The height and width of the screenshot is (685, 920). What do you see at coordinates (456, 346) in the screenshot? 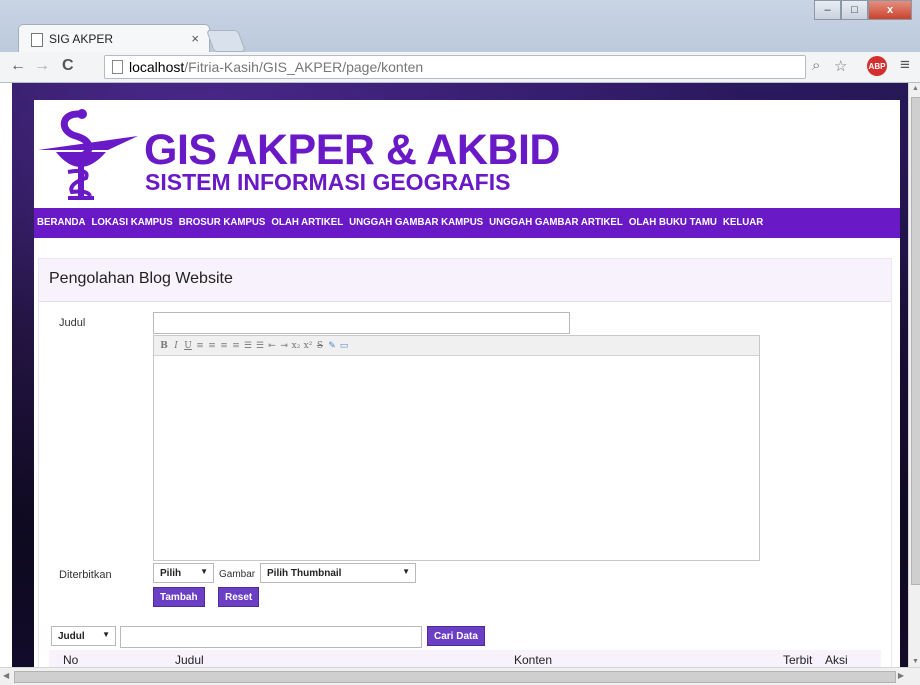
I see `editor-toolbar: B I U ≡ ≡ ≡ ≡ ☰ ☰ ⇤ ⇥ x₂ x² S ✎ ▭` at bounding box center [456, 346].